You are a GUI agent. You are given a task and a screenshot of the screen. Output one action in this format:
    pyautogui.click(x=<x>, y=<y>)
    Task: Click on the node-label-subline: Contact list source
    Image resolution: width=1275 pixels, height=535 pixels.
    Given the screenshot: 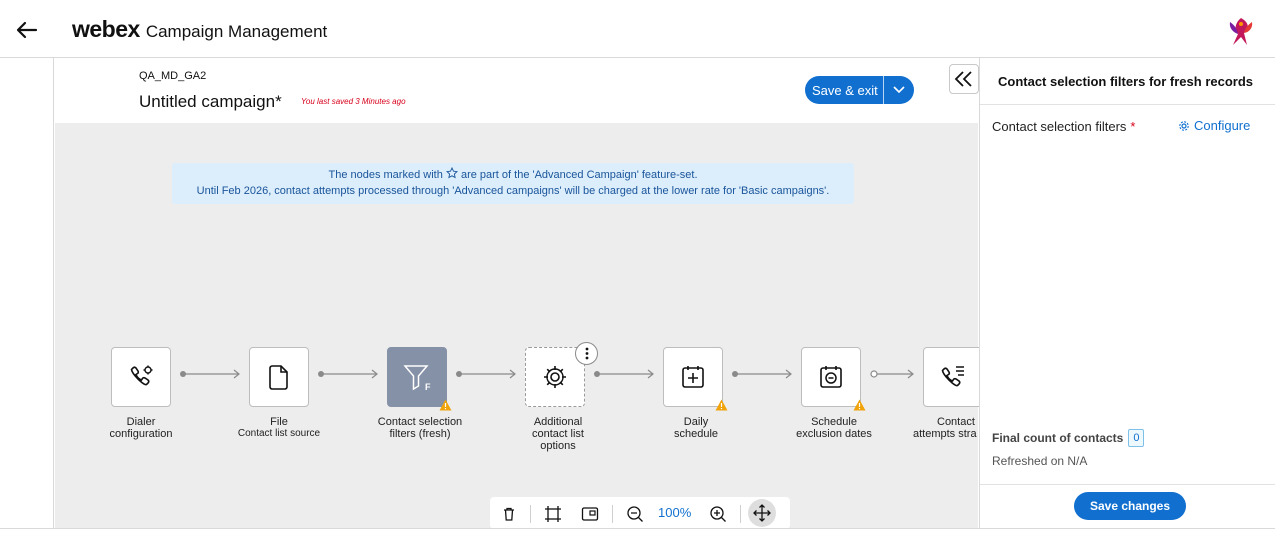 What is the action you would take?
    pyautogui.click(x=279, y=433)
    